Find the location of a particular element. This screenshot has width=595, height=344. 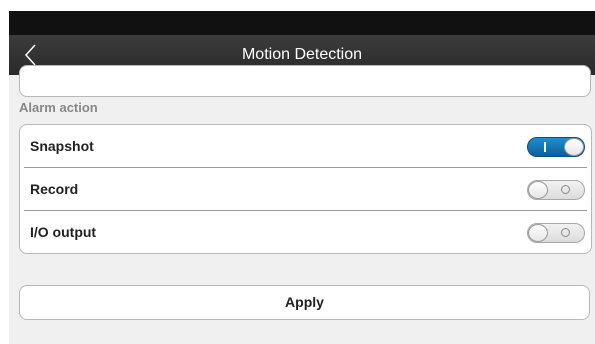

setting-row-io-output: I/O output is located at coordinates (305, 232).